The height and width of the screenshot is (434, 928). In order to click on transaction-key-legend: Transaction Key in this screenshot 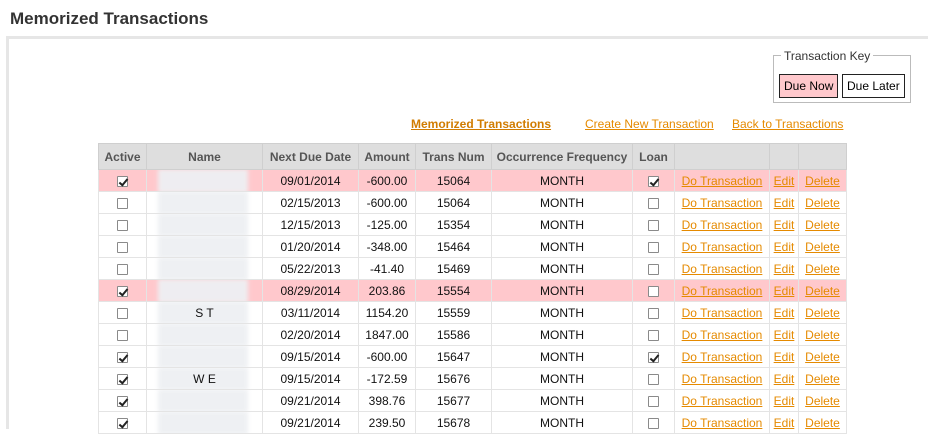, I will do `click(827, 56)`.